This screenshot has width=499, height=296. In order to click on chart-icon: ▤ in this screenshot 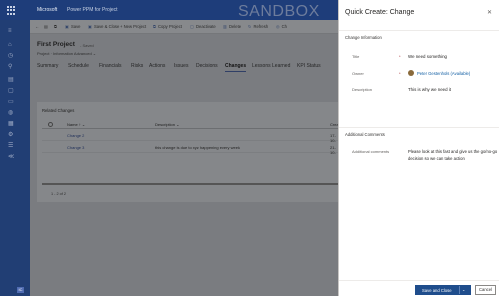, I will do `click(11, 80)`.